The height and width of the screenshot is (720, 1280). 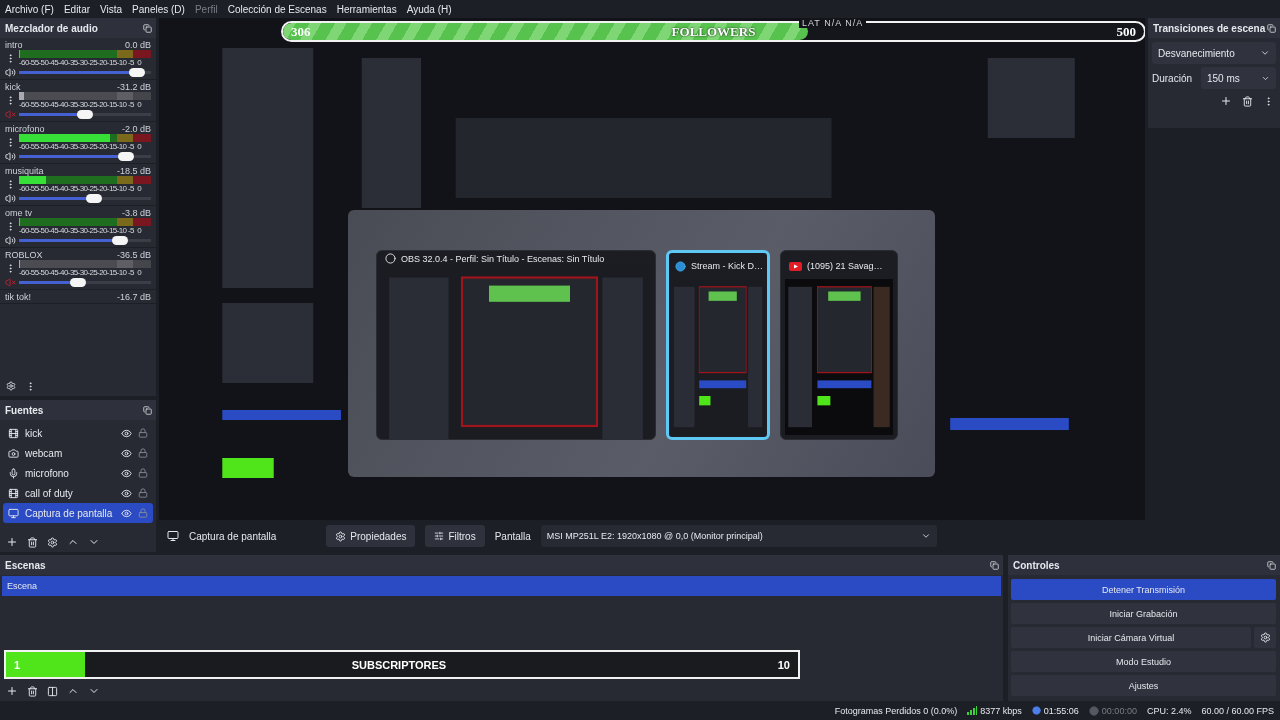 What do you see at coordinates (1001, 710) in the screenshot?
I see `bitrate: 8377 kbps` at bounding box center [1001, 710].